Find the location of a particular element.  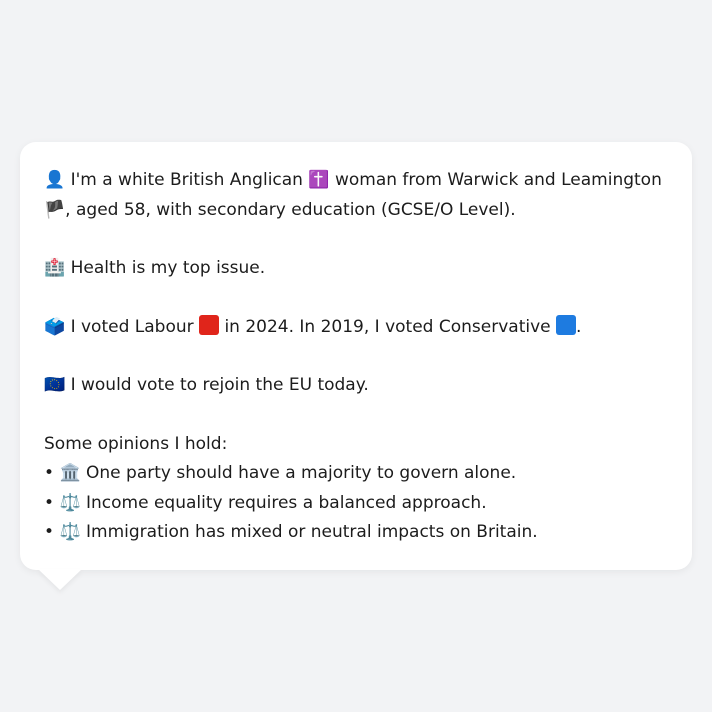

persona-health: 🏥 Health is my top issue. is located at coordinates (358, 269).